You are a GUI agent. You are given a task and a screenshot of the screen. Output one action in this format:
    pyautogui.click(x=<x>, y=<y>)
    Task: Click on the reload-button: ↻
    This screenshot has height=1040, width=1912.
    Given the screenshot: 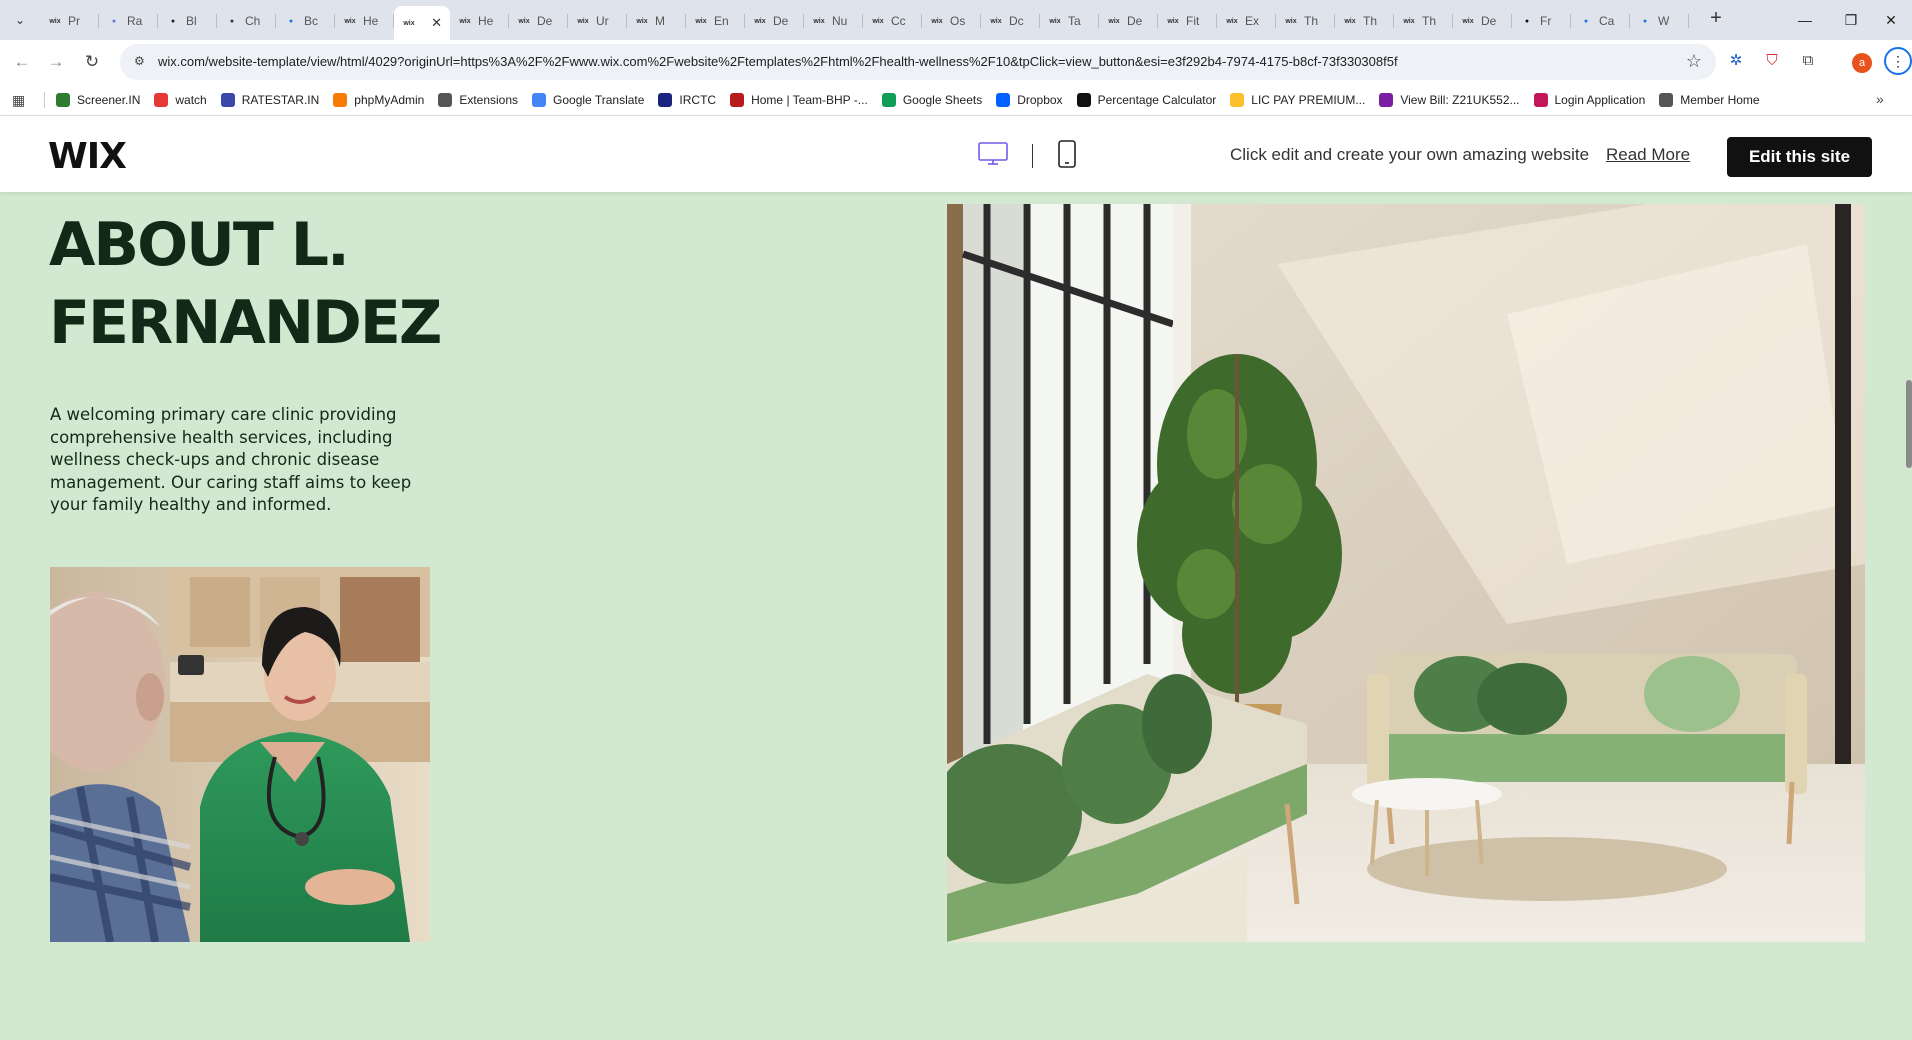 What is the action you would take?
    pyautogui.click(x=92, y=62)
    